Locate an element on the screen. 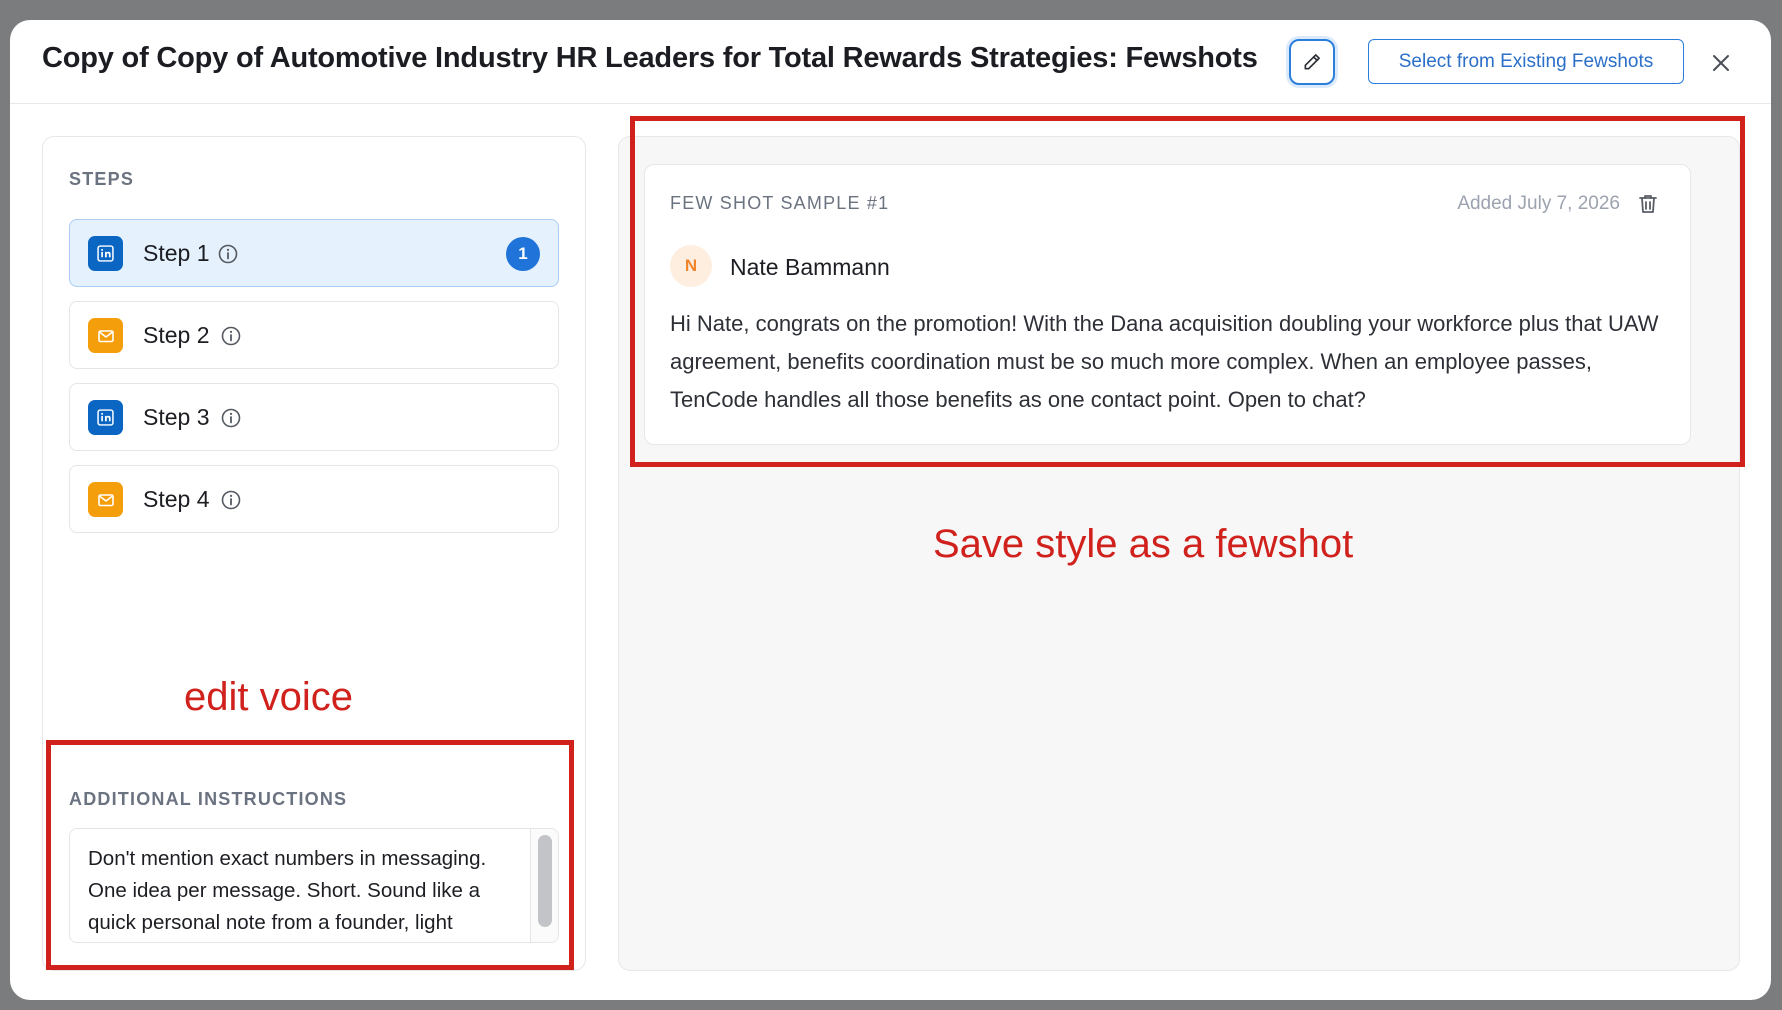 The image size is (1782, 1010). close-icon is located at coordinates (1721, 63).